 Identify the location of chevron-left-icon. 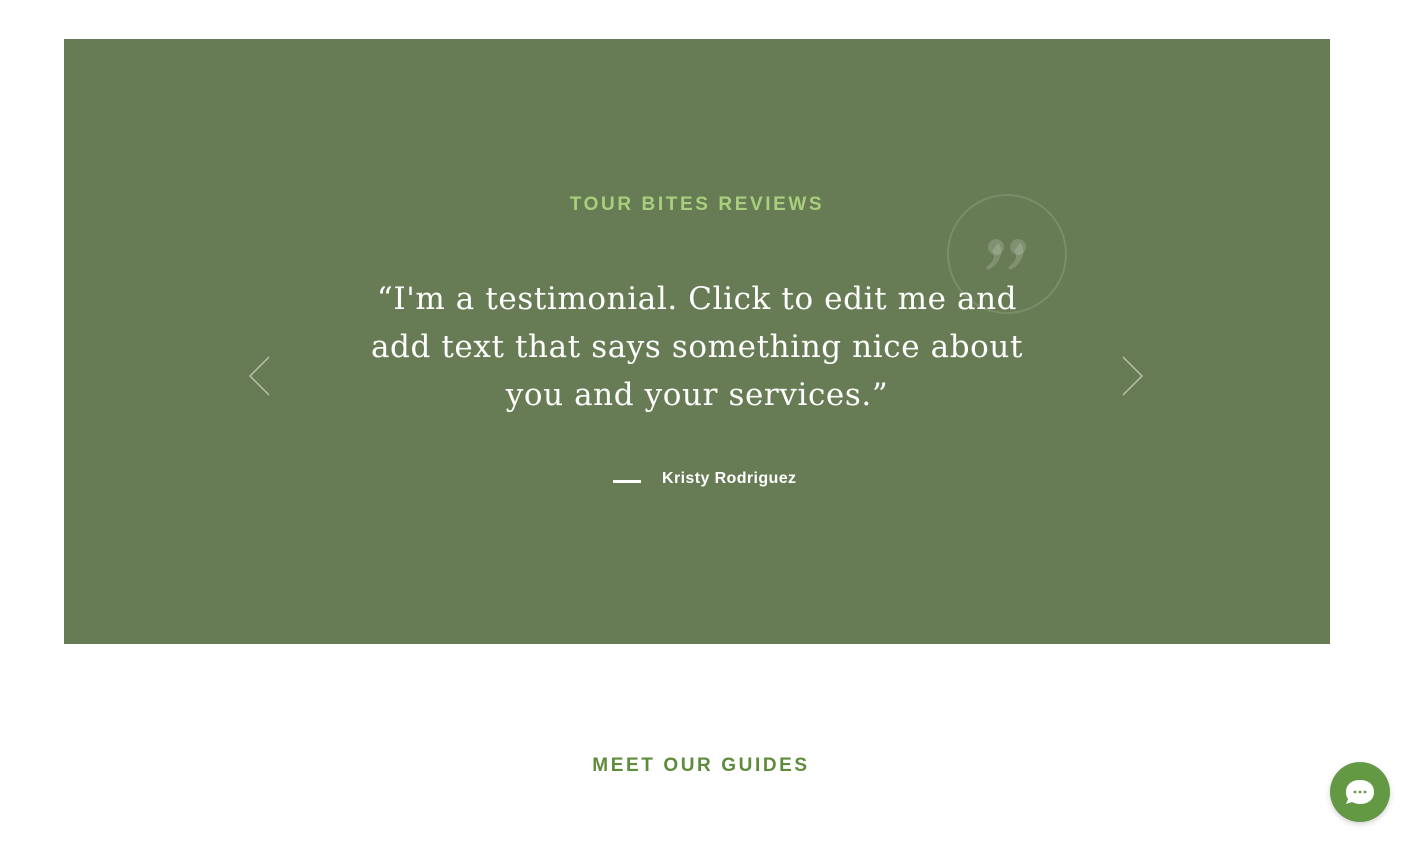
(259, 376).